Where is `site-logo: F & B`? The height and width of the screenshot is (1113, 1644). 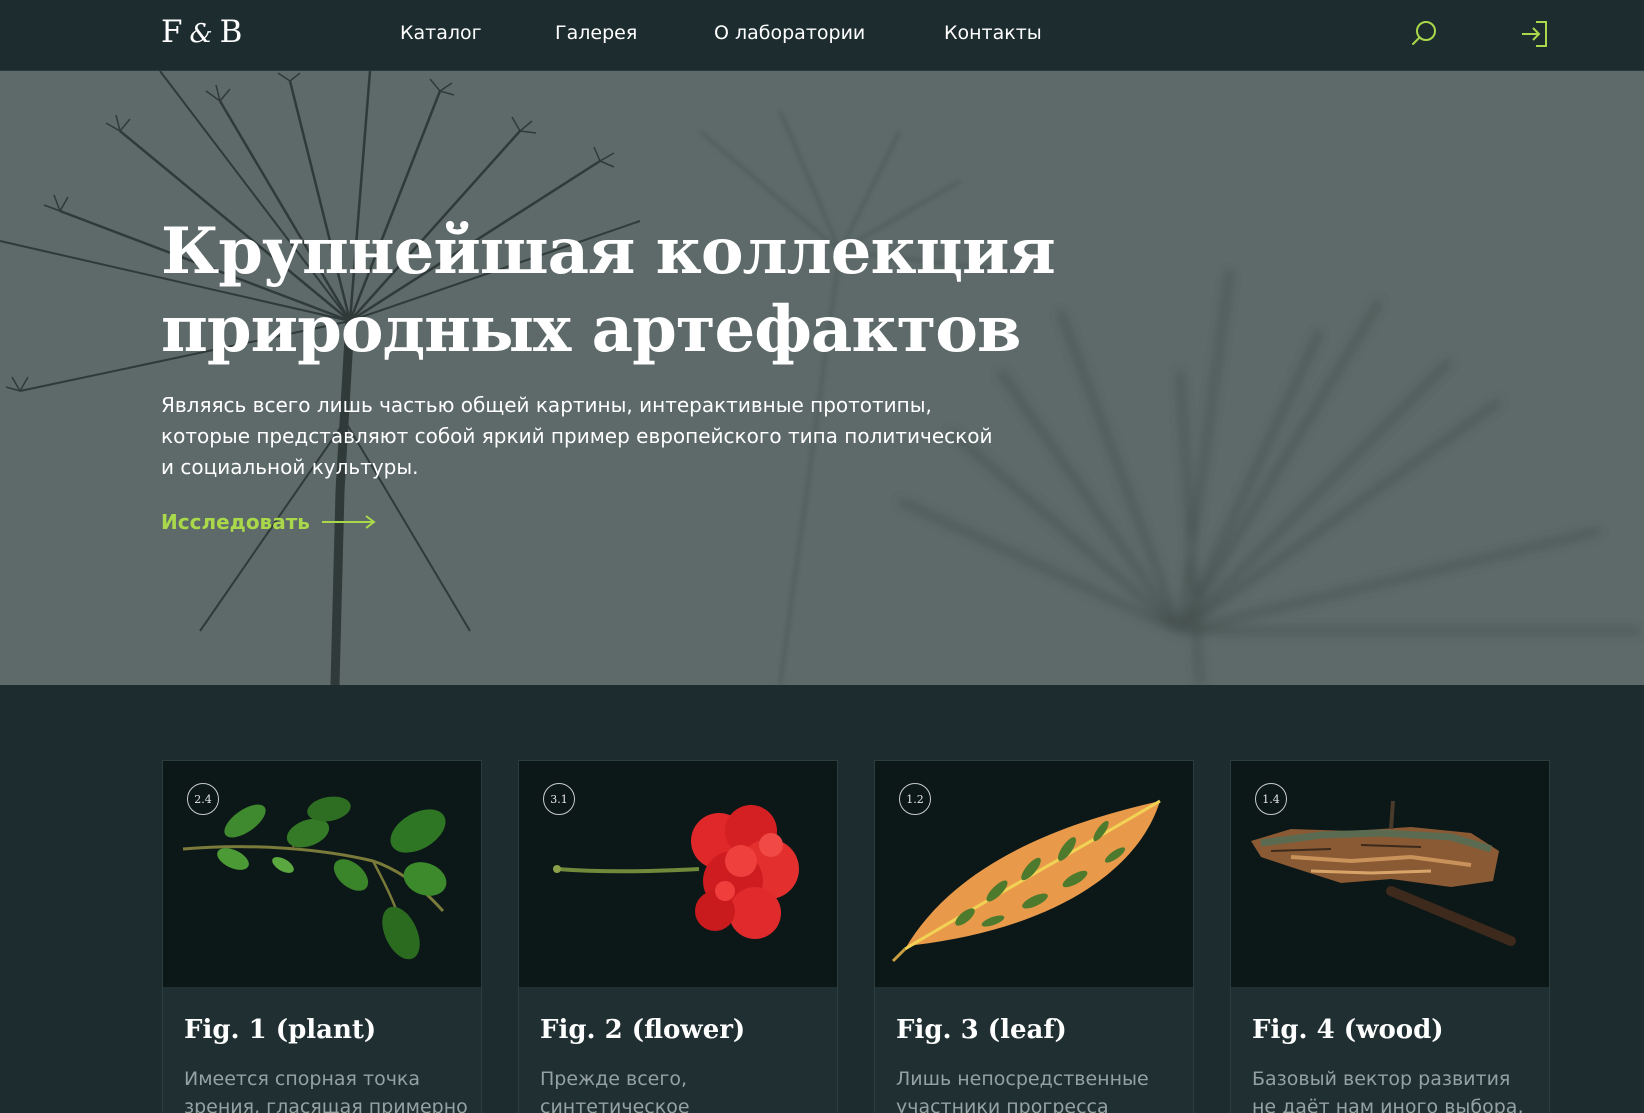 site-logo: F & B is located at coordinates (202, 32).